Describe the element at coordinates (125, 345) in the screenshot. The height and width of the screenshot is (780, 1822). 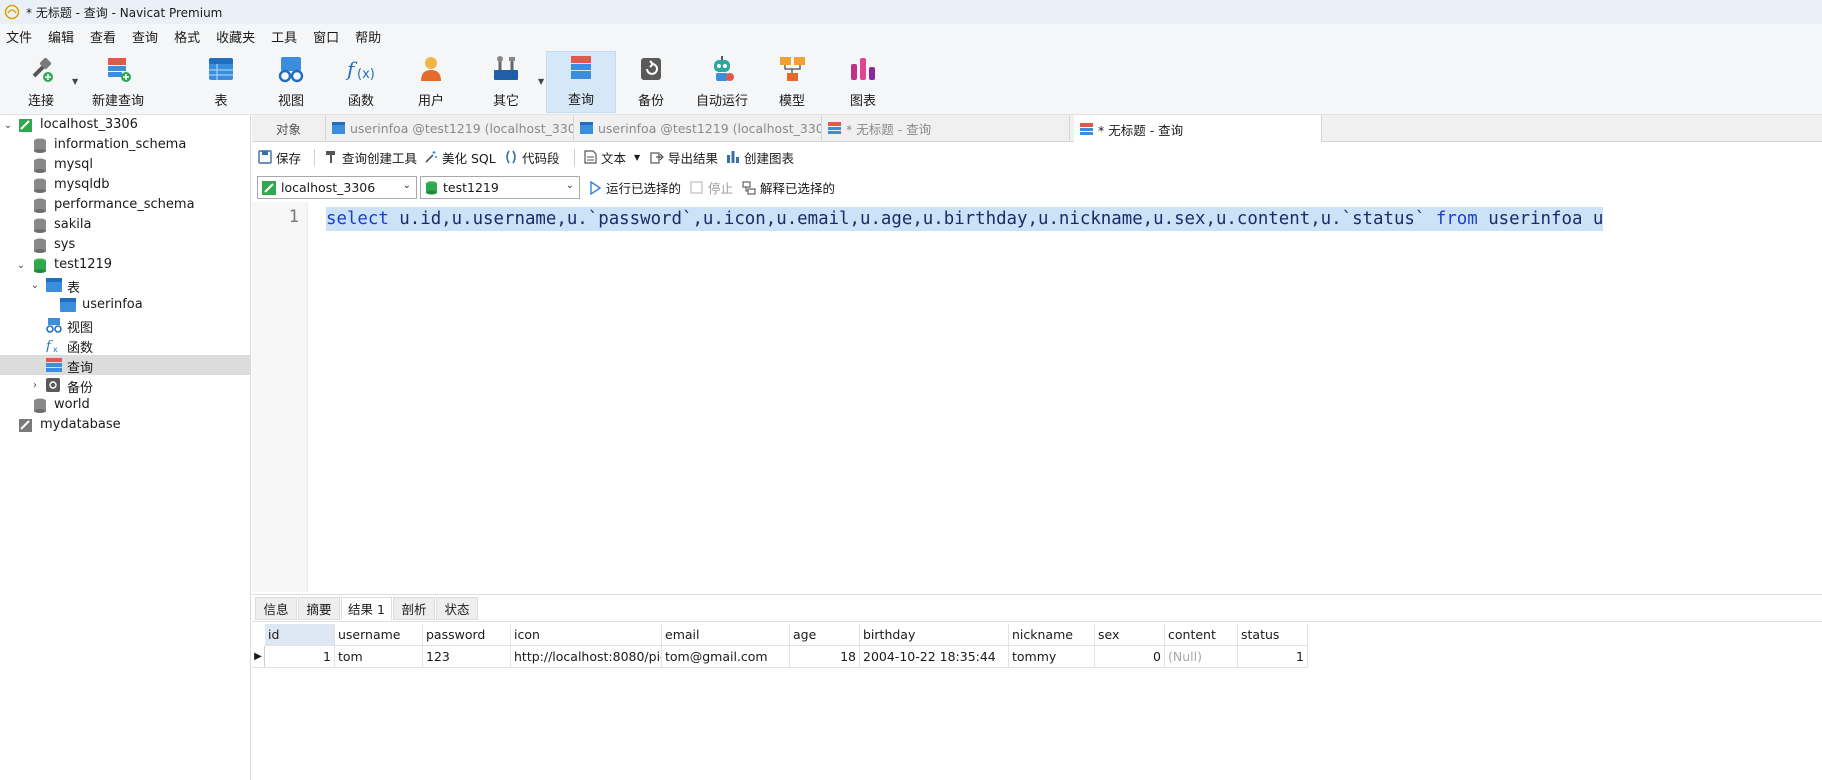
I see `tree-group-functions: fx 函数` at that location.